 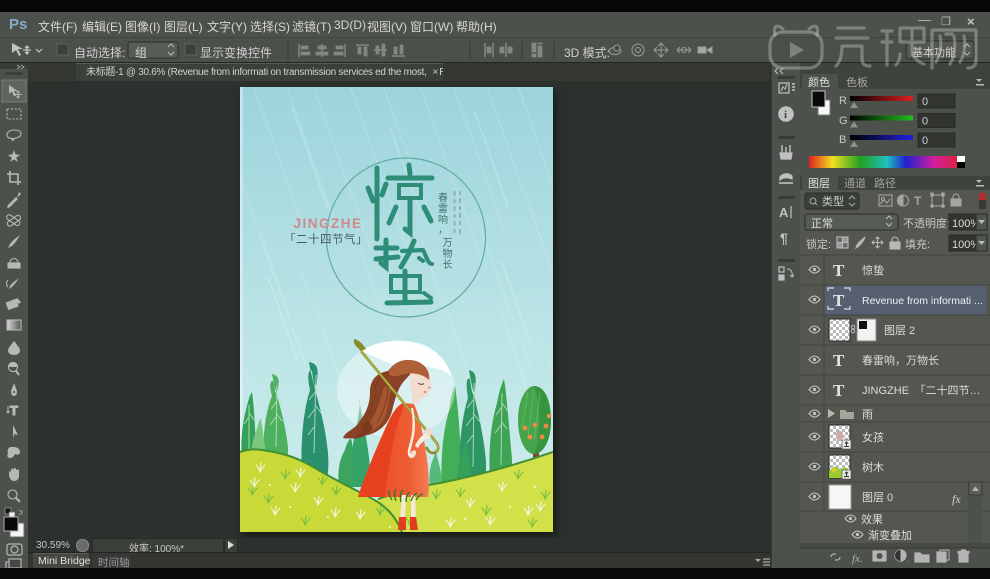 What do you see at coordinates (872, 519) in the screenshot?
I see `svg-text: 效果` at bounding box center [872, 519].